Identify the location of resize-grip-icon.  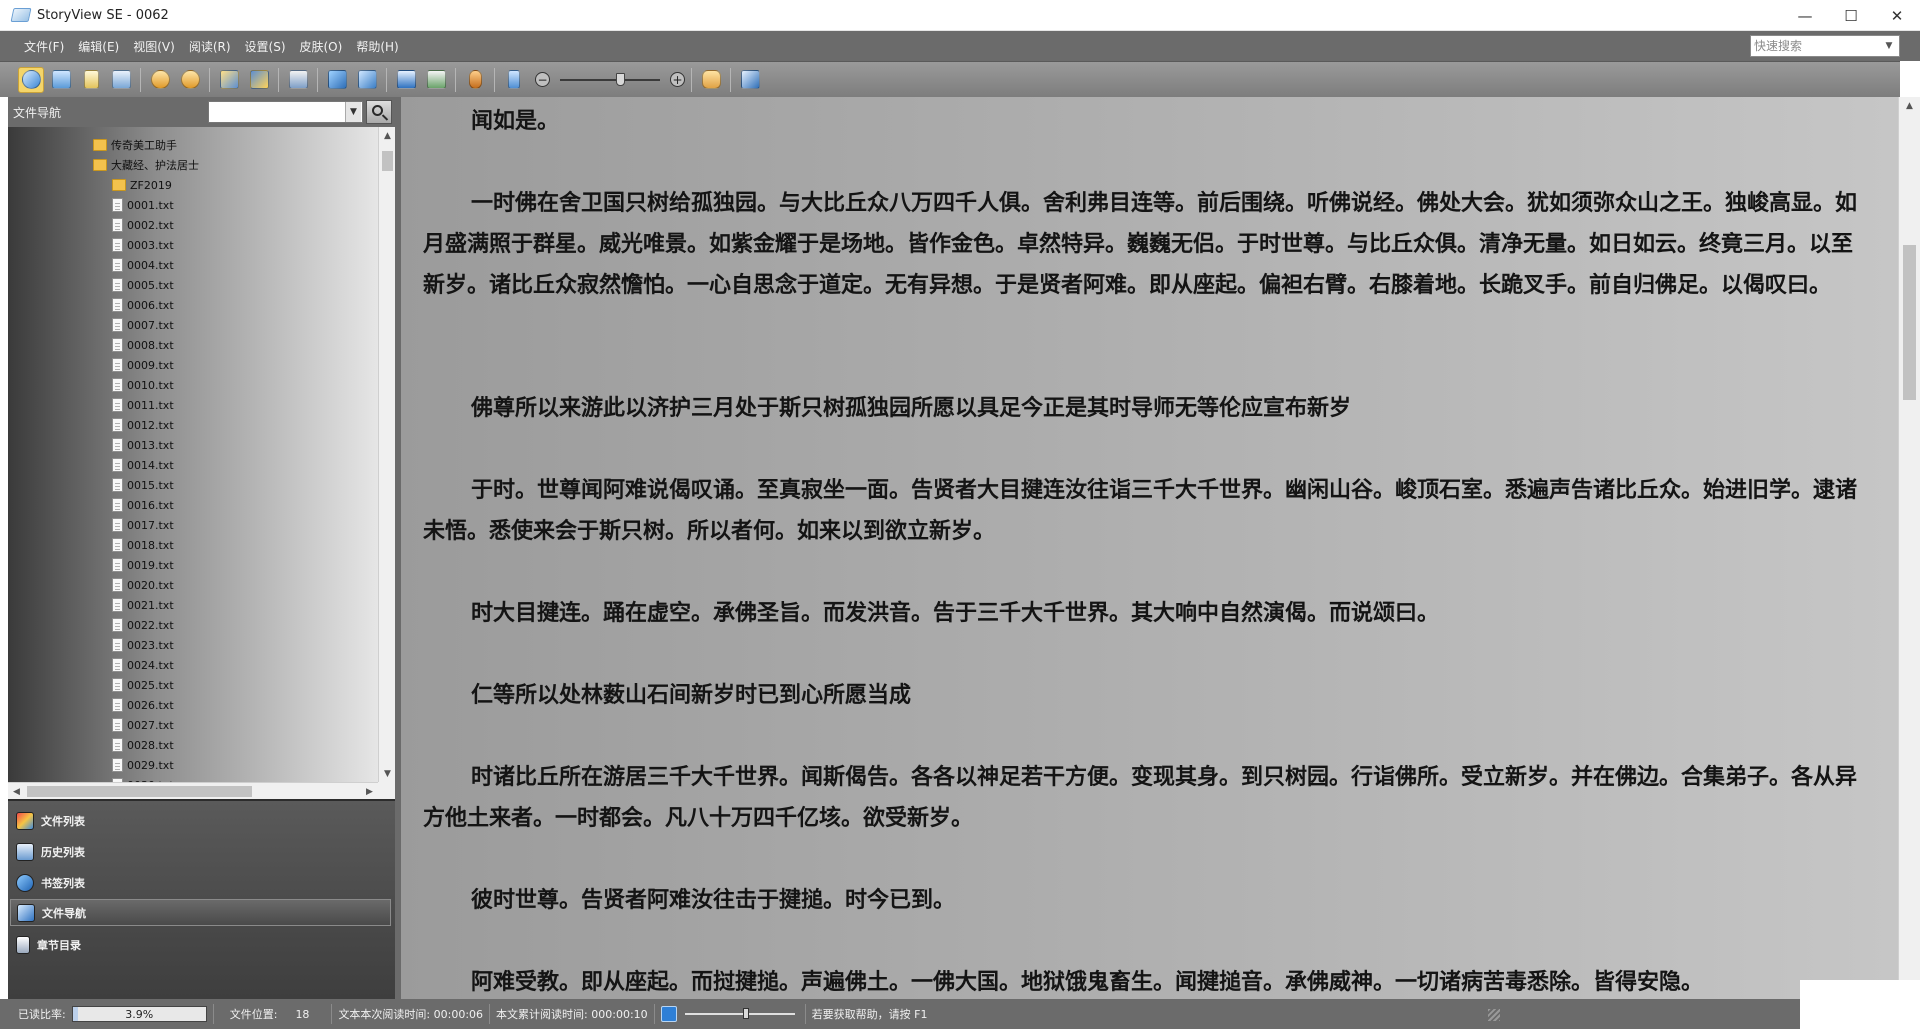
(1494, 1015).